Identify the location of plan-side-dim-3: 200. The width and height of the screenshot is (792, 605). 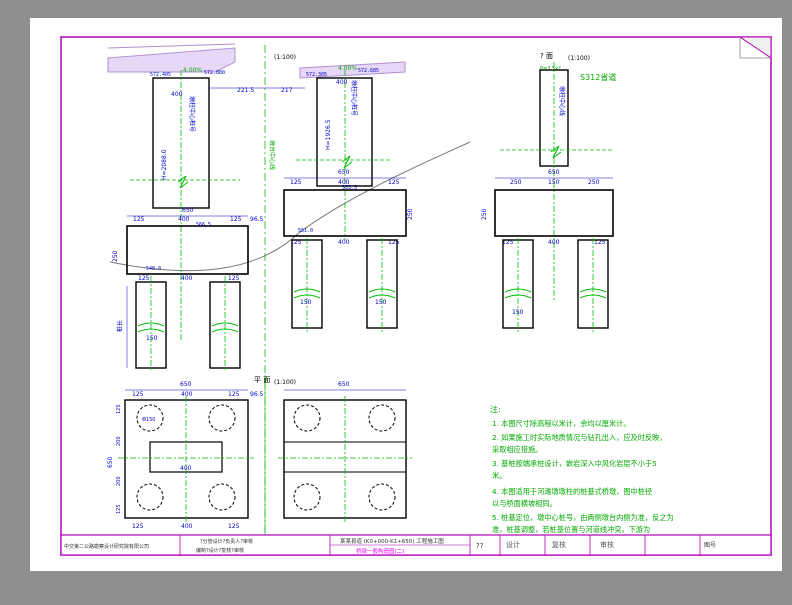
(119, 481).